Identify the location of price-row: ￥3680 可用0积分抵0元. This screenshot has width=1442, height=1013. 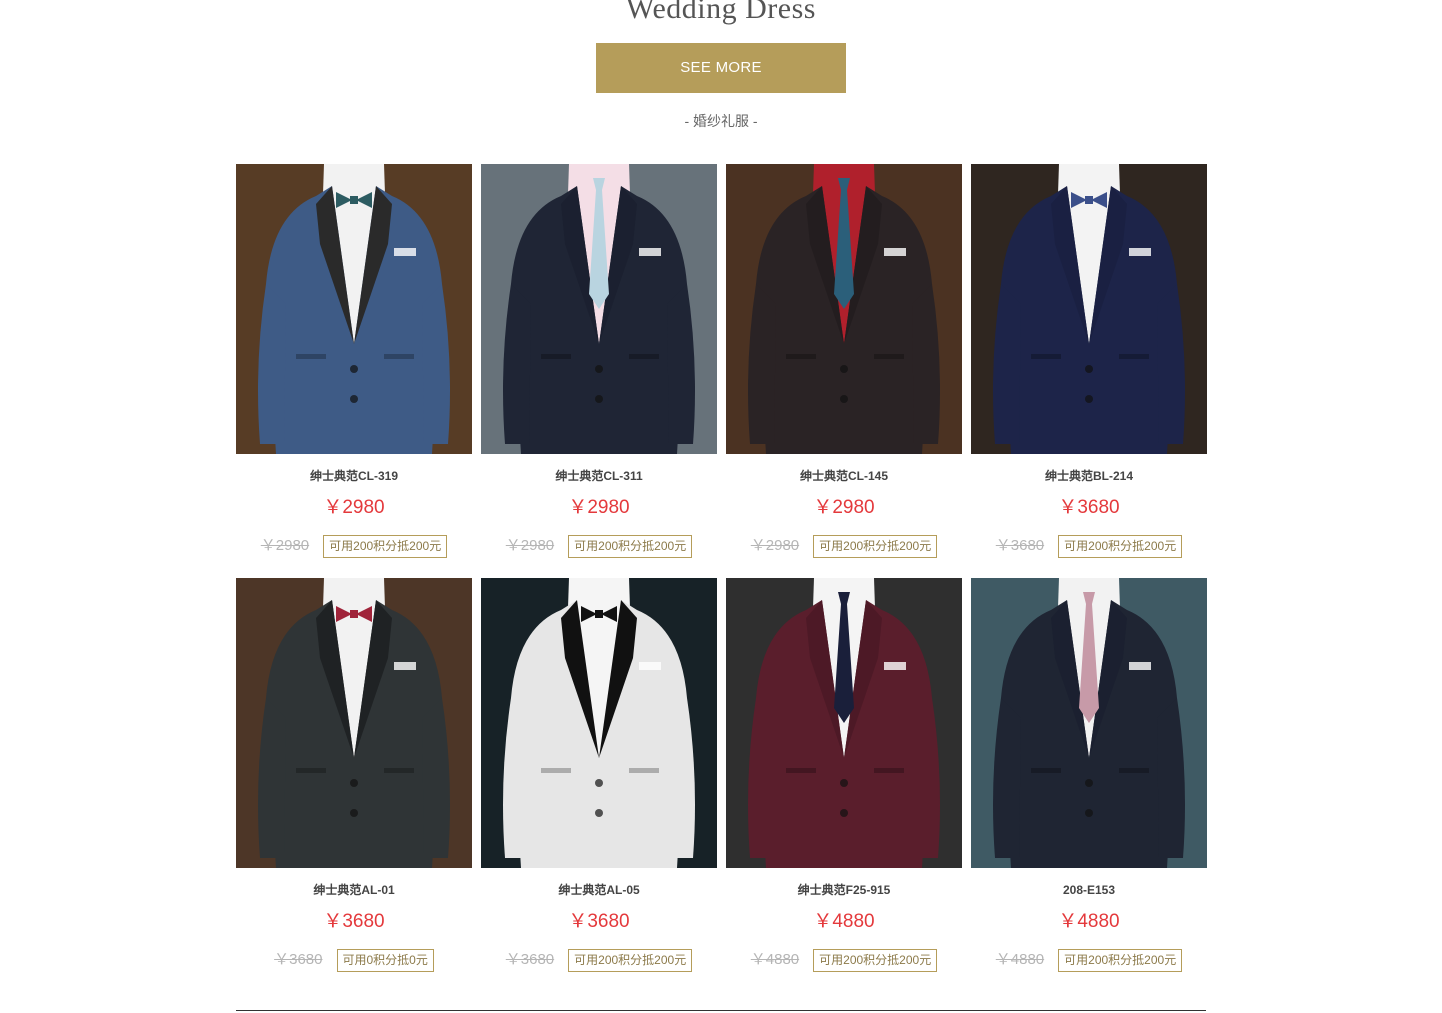
(354, 960).